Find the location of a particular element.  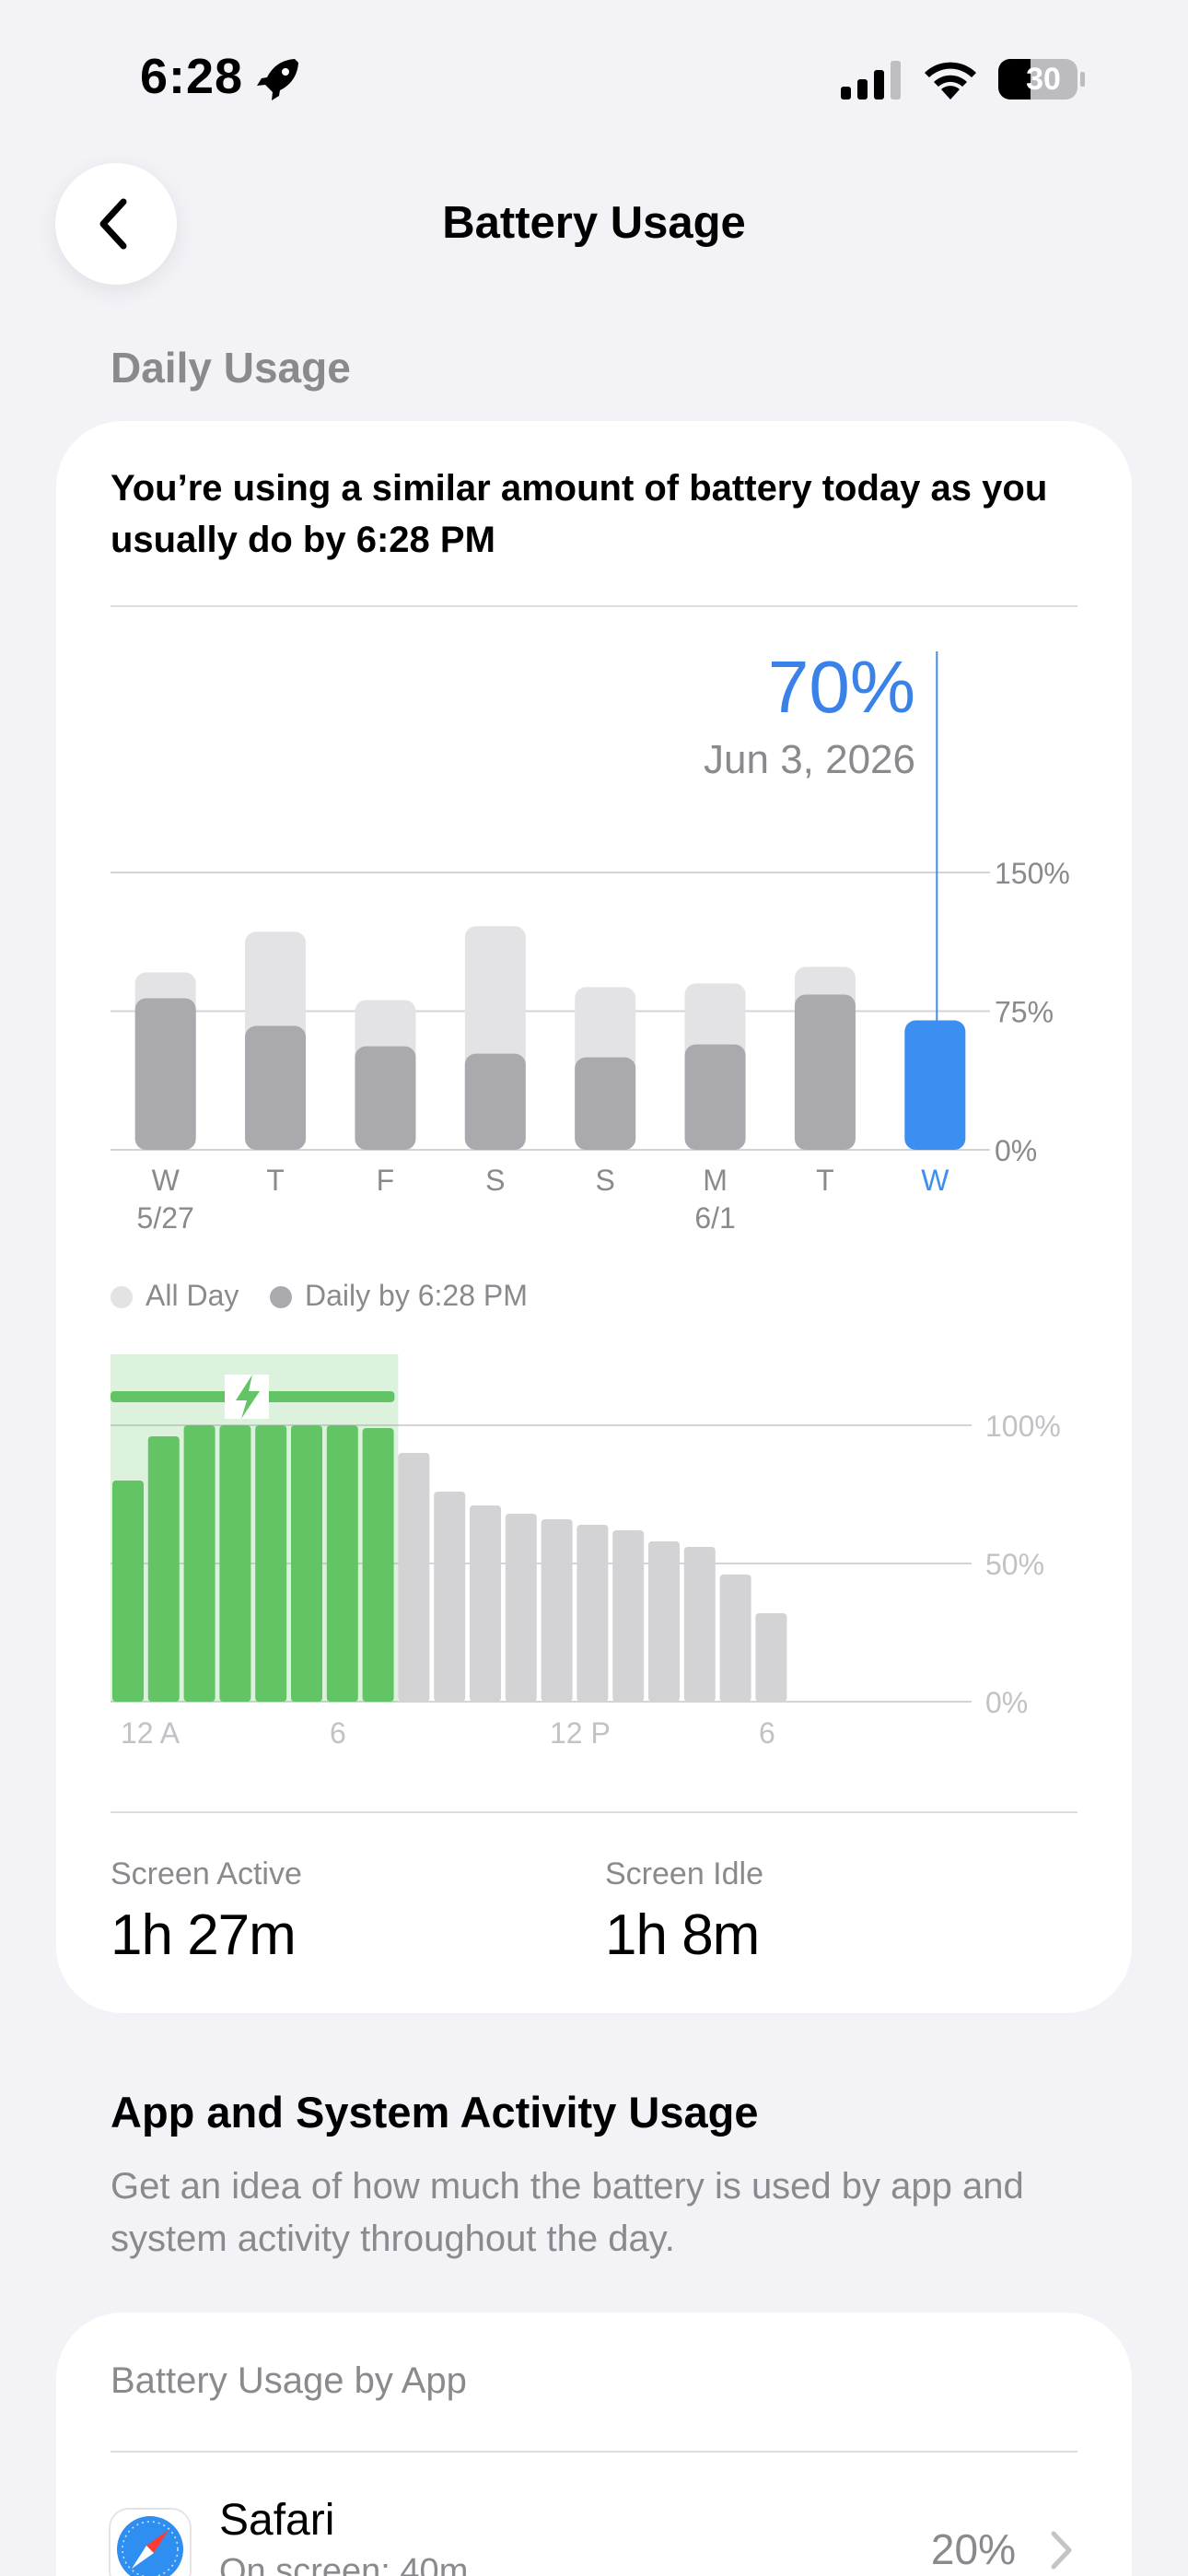

chevron-right-icon is located at coordinates (1061, 2550).